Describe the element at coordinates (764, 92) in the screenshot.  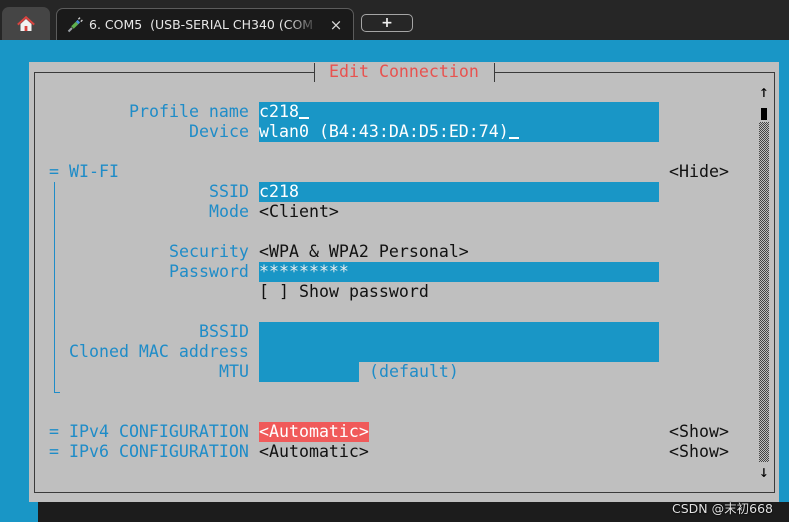
I see `scroll-up-icon: ↑` at that location.